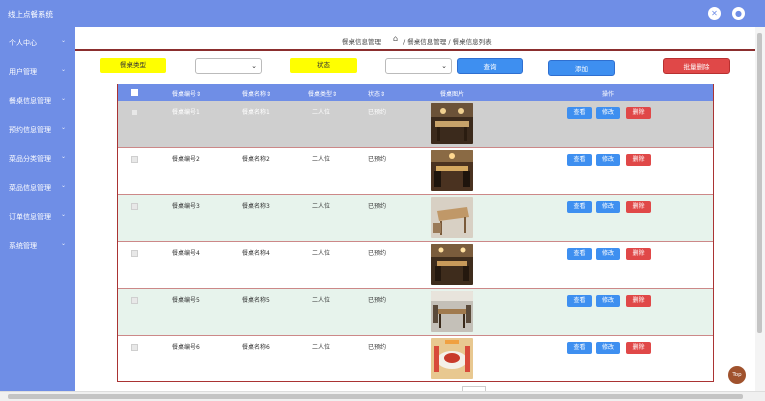 This screenshot has height=401, width=765. Describe the element at coordinates (256, 206) in the screenshot. I see `cell-table-name: 餐桌名称3` at that location.